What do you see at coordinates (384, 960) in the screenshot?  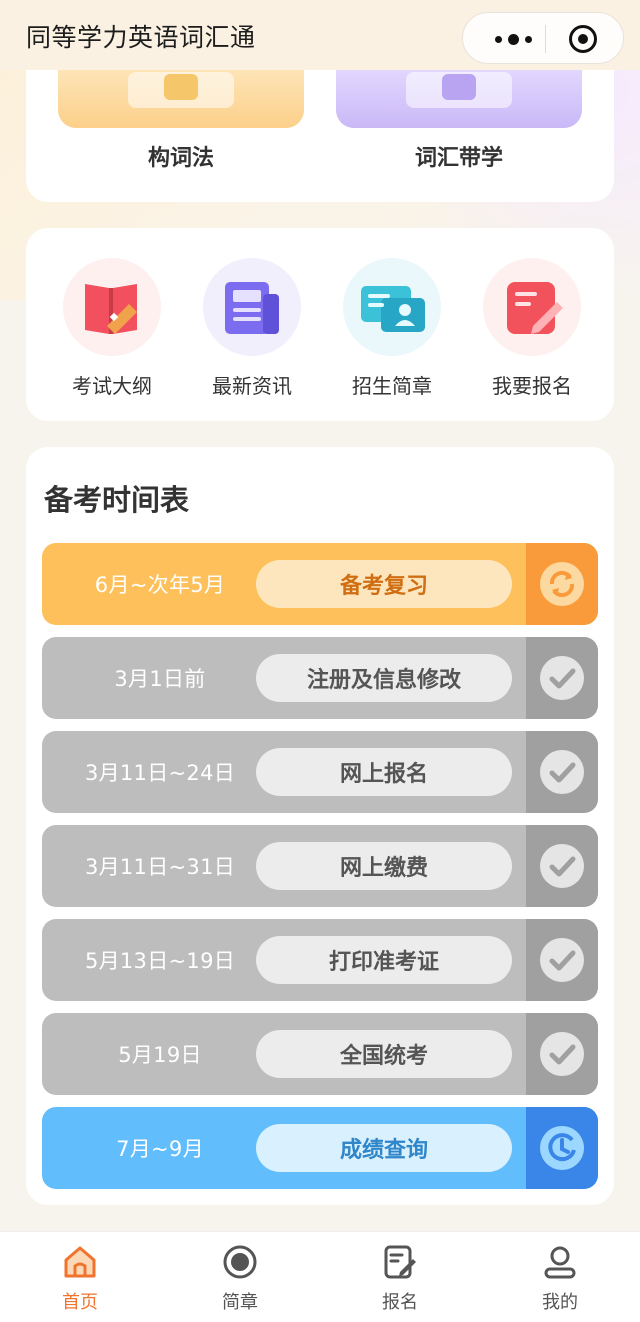 I see `schedule-event: 打印准考证` at bounding box center [384, 960].